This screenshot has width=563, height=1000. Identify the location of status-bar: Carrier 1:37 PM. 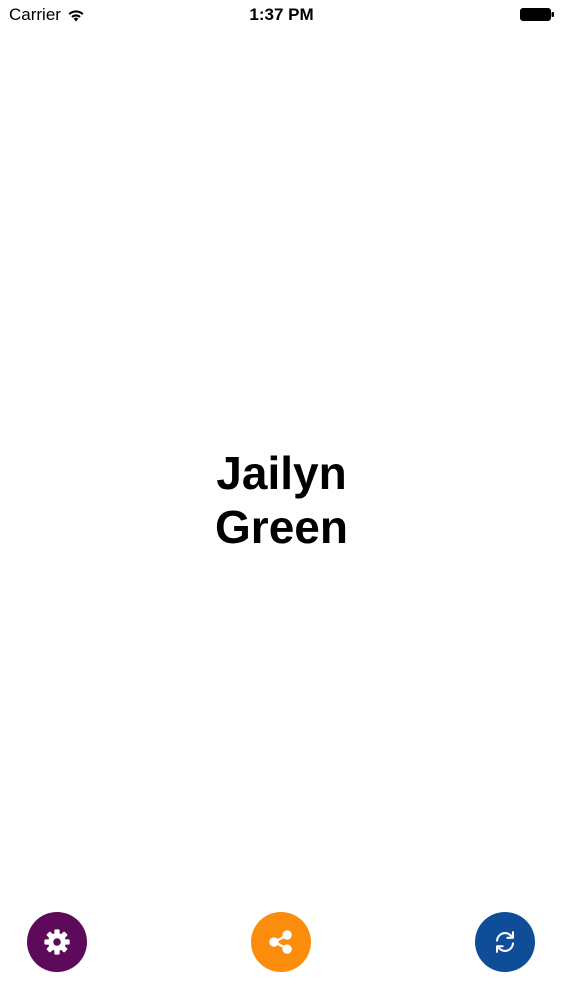
(281, 15).